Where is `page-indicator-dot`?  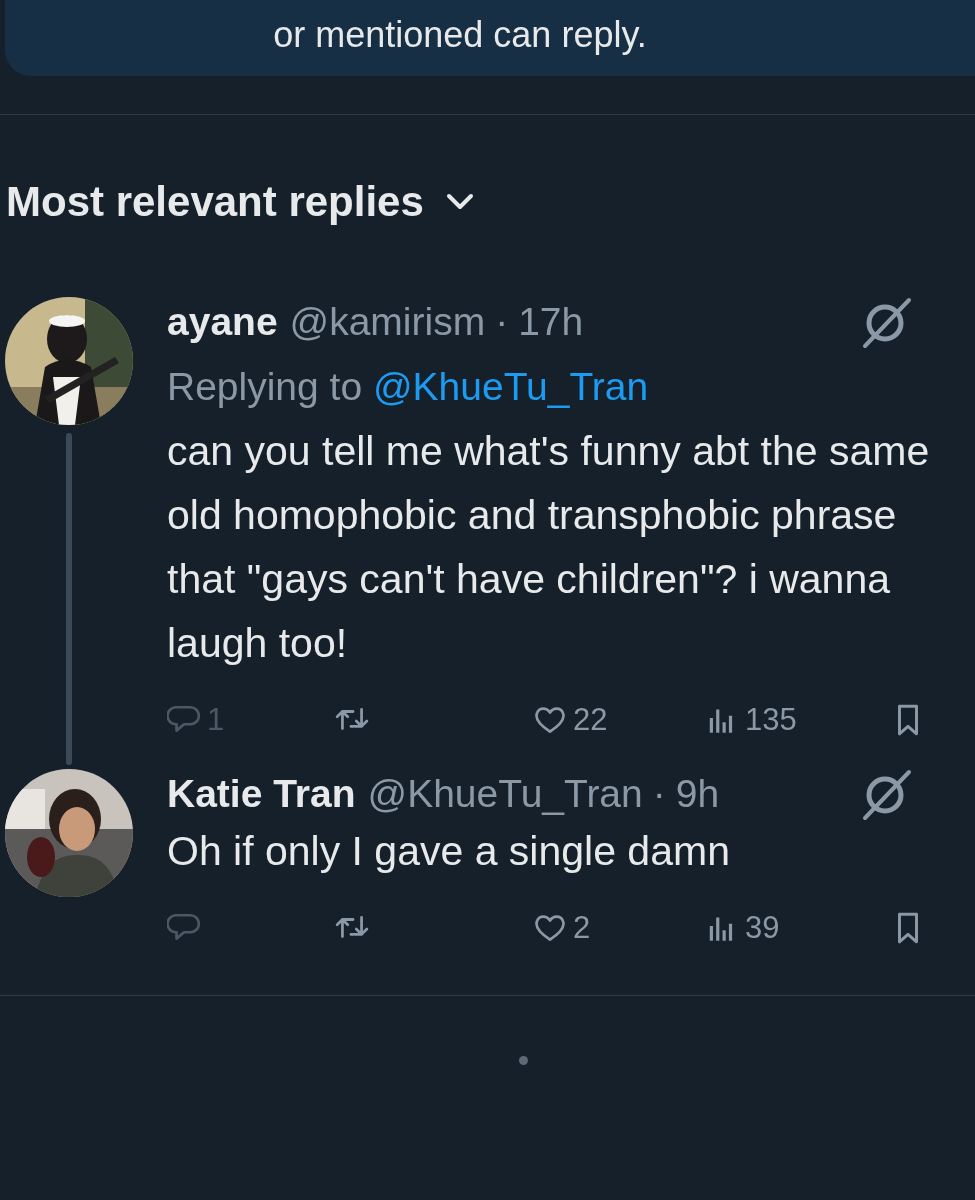
page-indicator-dot is located at coordinates (523, 1060).